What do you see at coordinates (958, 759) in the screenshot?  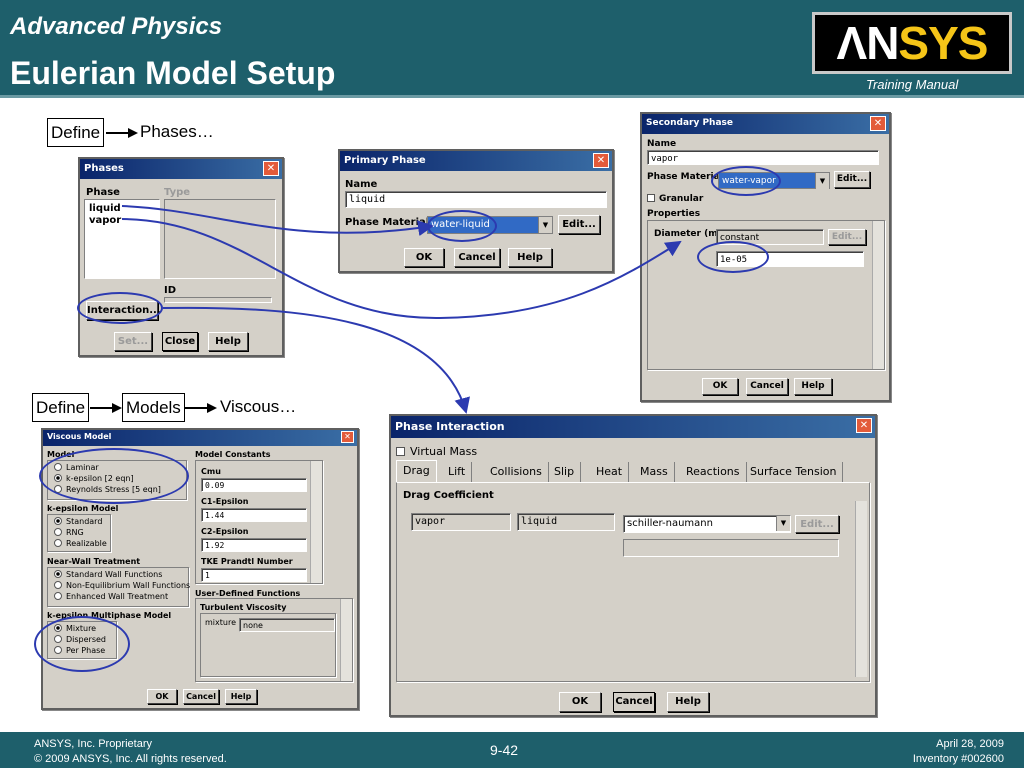 I see `footer-inventory: Inventory #002600` at bounding box center [958, 759].